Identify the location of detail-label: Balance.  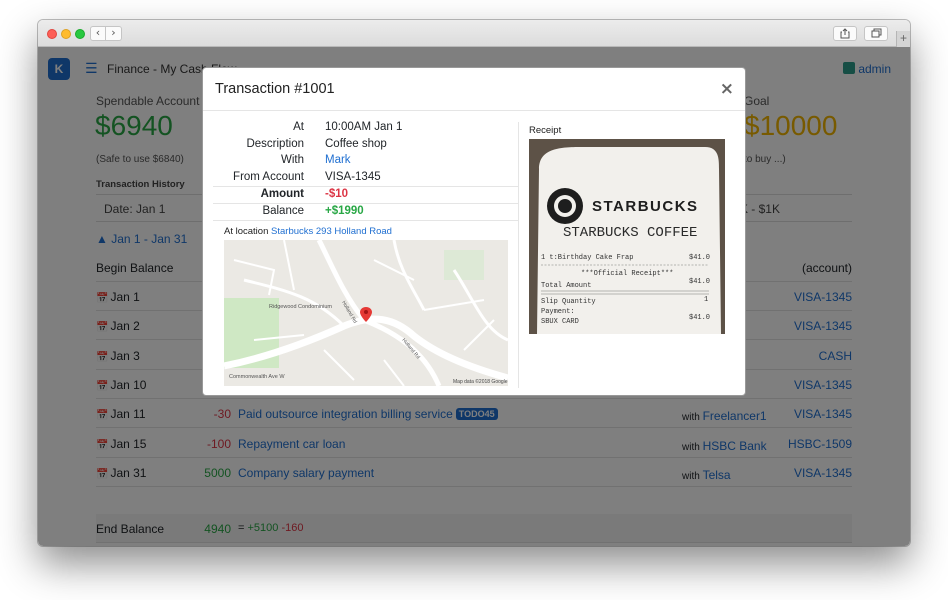
(283, 210).